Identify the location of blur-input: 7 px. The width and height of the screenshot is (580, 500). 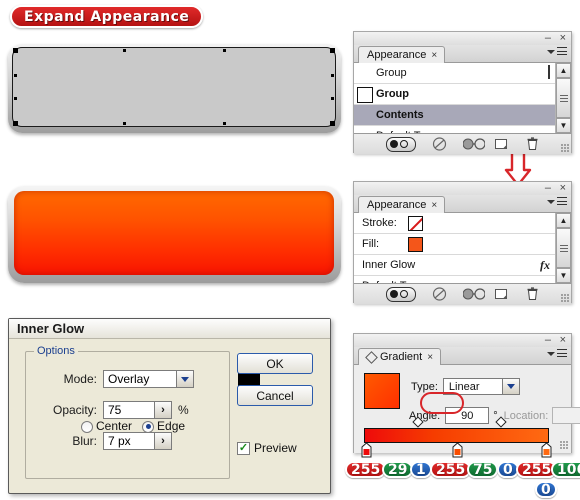
(129, 441).